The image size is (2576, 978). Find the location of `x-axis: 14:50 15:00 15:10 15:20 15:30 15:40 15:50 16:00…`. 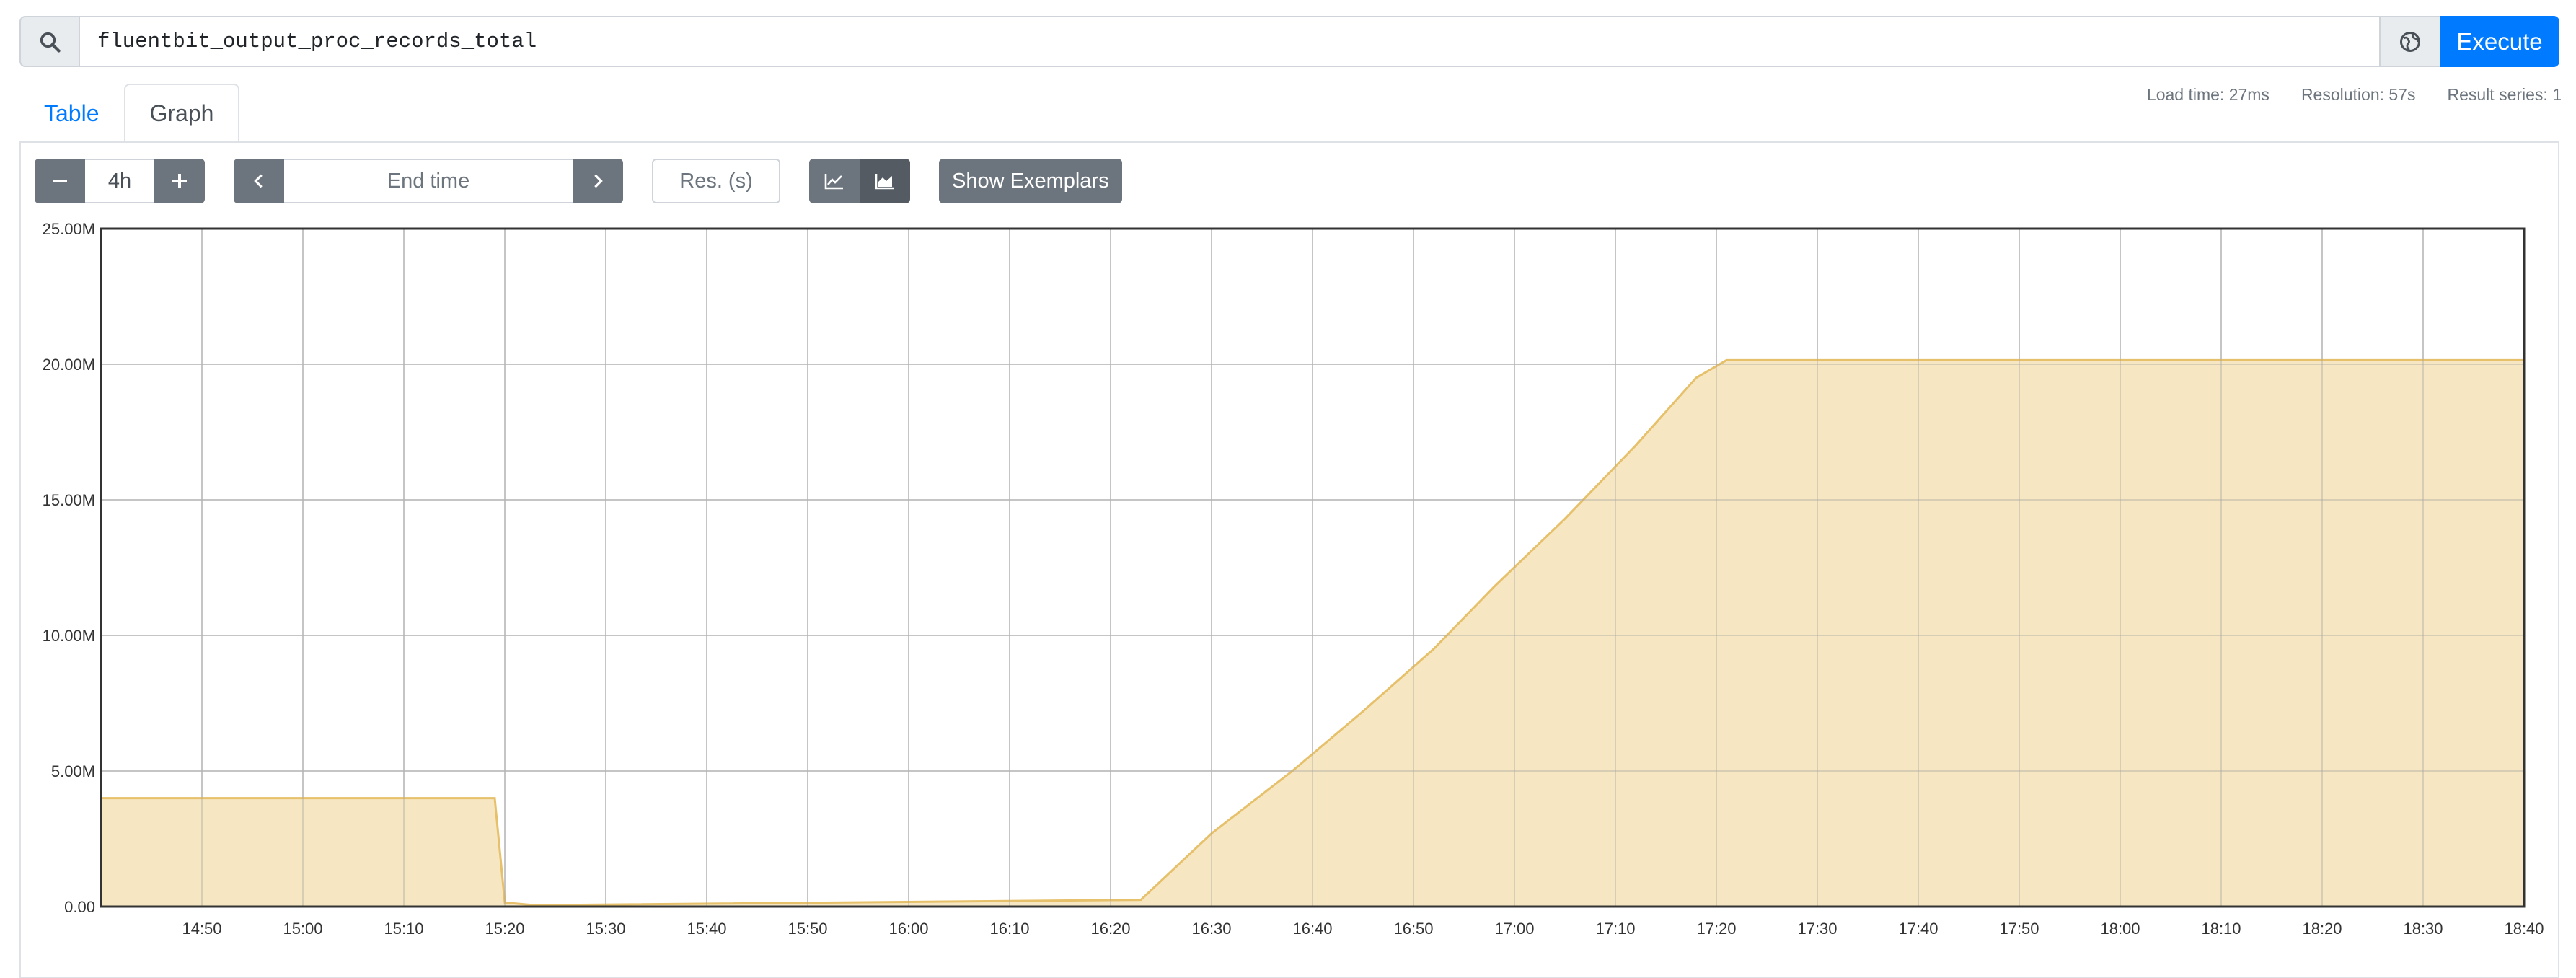

x-axis: 14:50 15:00 15:10 15:20 15:30 15:40 15:50 16:00… is located at coordinates (1363, 929).